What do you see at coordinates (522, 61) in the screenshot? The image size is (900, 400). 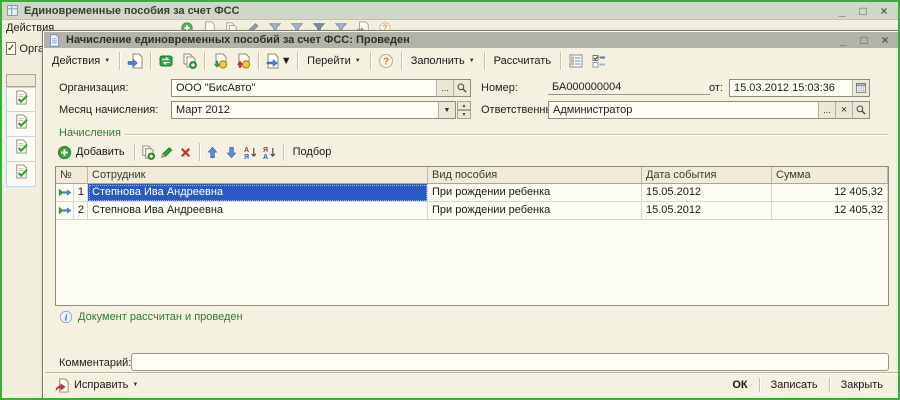 I see `calculate-button: Рассчитать` at bounding box center [522, 61].